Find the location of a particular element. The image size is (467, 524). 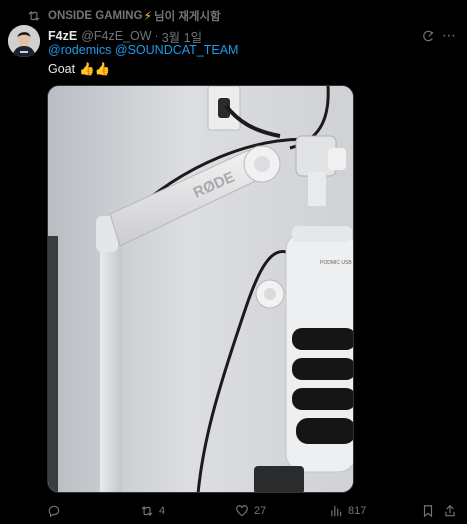

avatar is located at coordinates (24, 41).